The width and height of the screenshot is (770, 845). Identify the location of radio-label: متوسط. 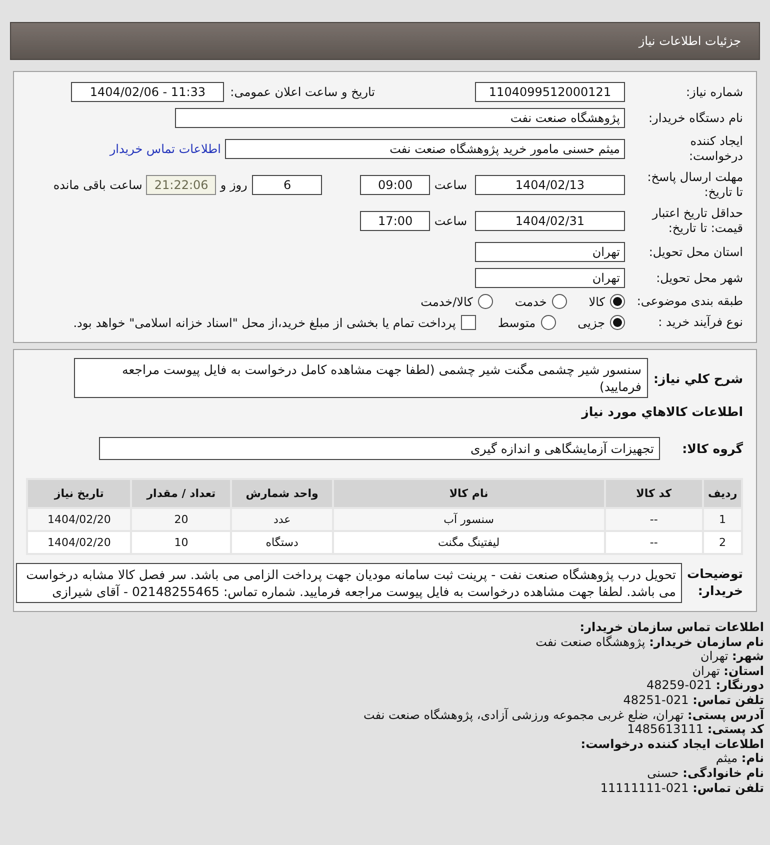
(517, 323).